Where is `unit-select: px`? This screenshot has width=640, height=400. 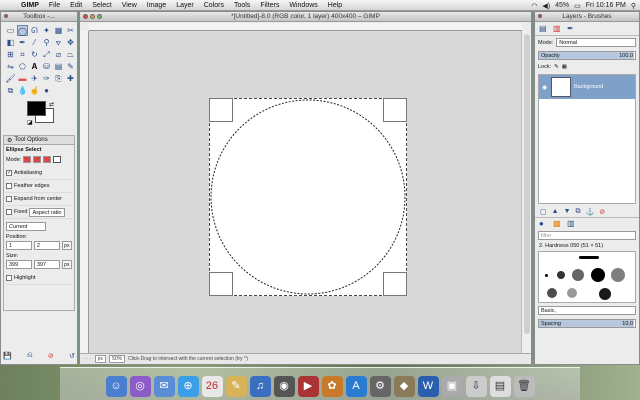
unit-select: px is located at coordinates (100, 359).